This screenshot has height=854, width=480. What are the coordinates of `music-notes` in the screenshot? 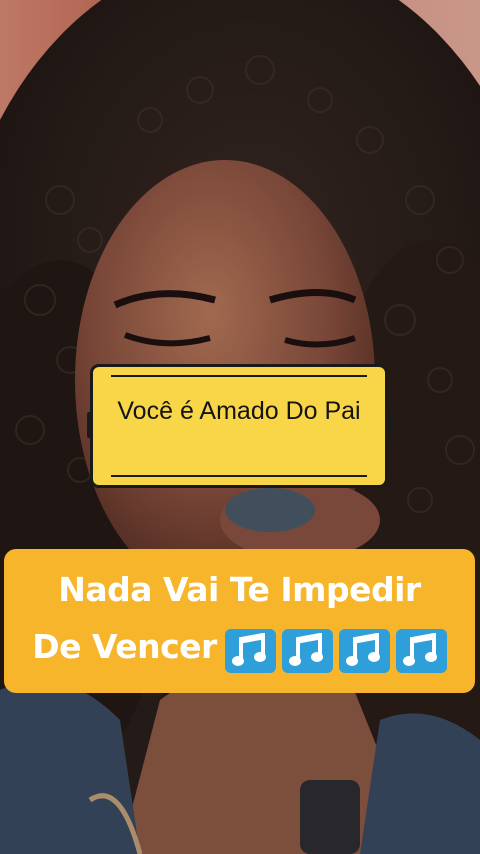 It's located at (333, 648).